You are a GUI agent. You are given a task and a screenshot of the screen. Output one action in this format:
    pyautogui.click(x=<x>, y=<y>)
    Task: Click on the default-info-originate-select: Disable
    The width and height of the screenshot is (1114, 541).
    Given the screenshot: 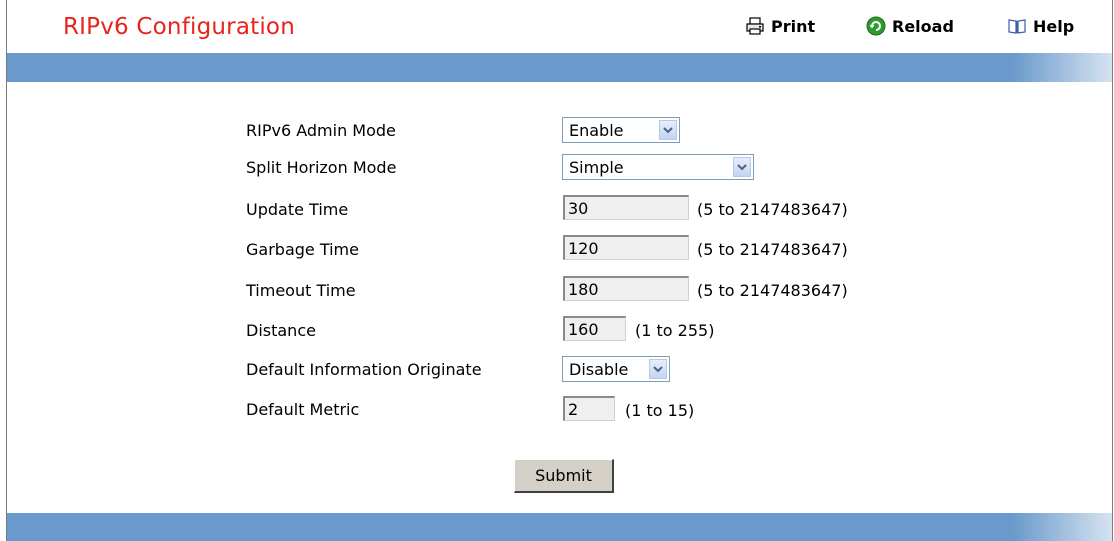 What is the action you would take?
    pyautogui.click(x=616, y=369)
    